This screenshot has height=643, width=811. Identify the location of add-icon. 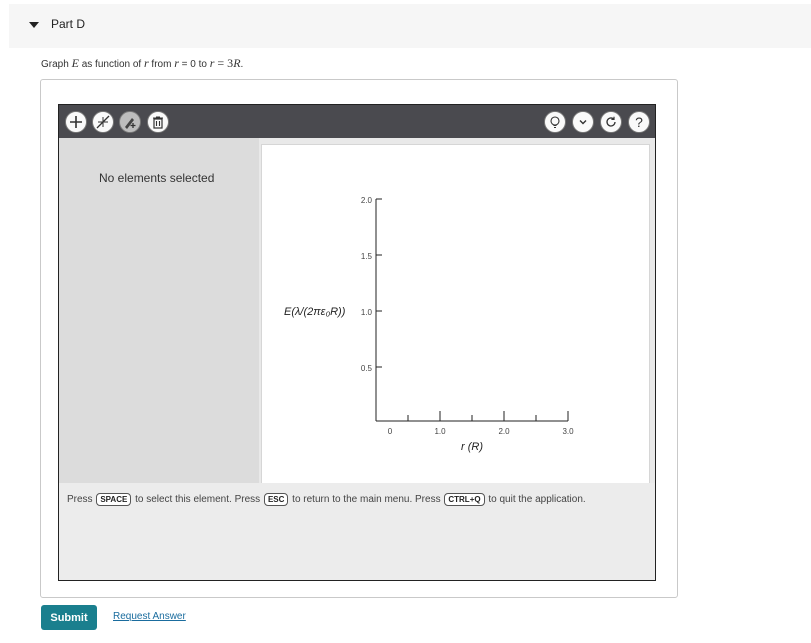
(76, 122).